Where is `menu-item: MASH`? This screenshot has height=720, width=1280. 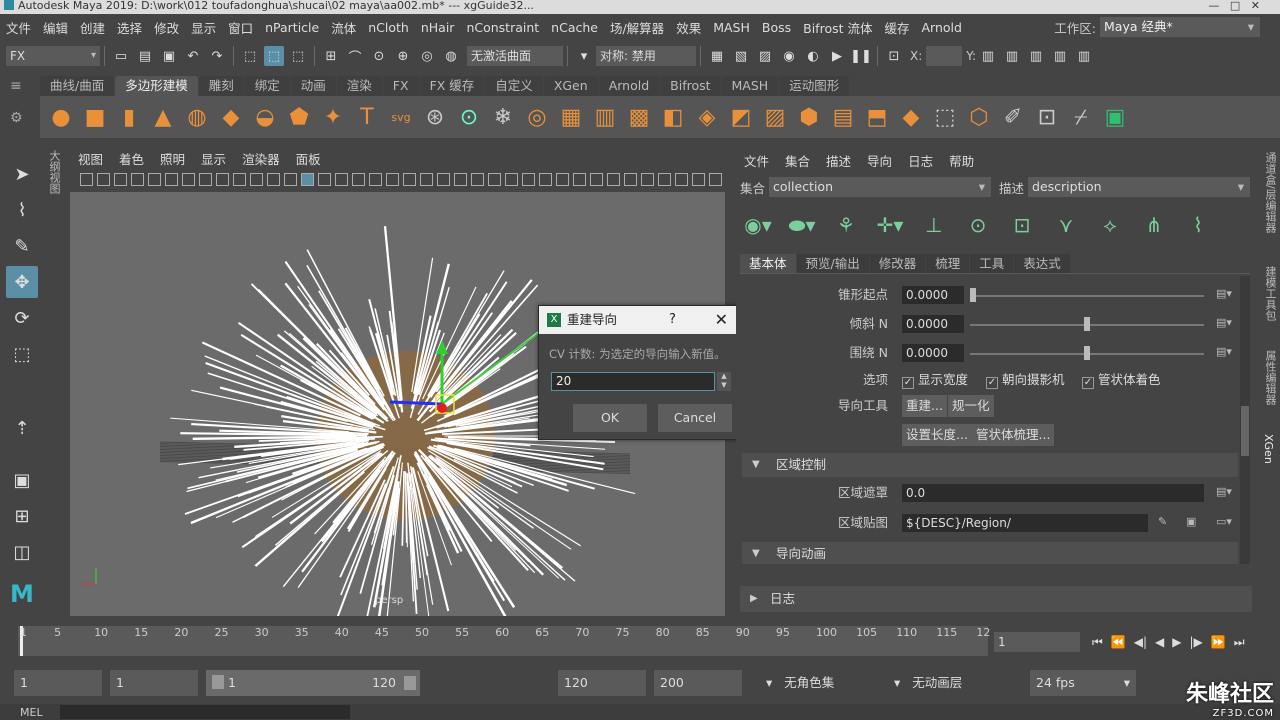
menu-item: MASH is located at coordinates (731, 27).